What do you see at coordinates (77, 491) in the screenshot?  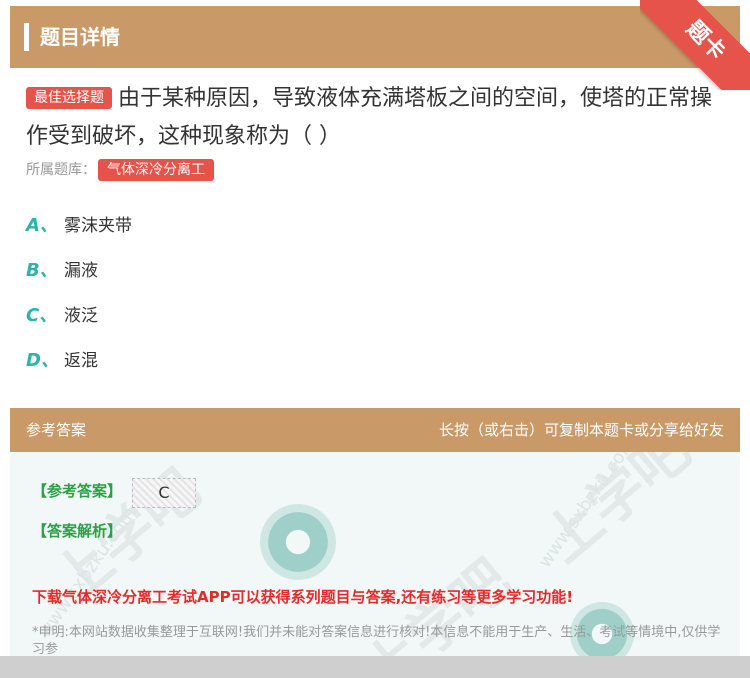 I see `reference-answer-label: 【参考答案】` at bounding box center [77, 491].